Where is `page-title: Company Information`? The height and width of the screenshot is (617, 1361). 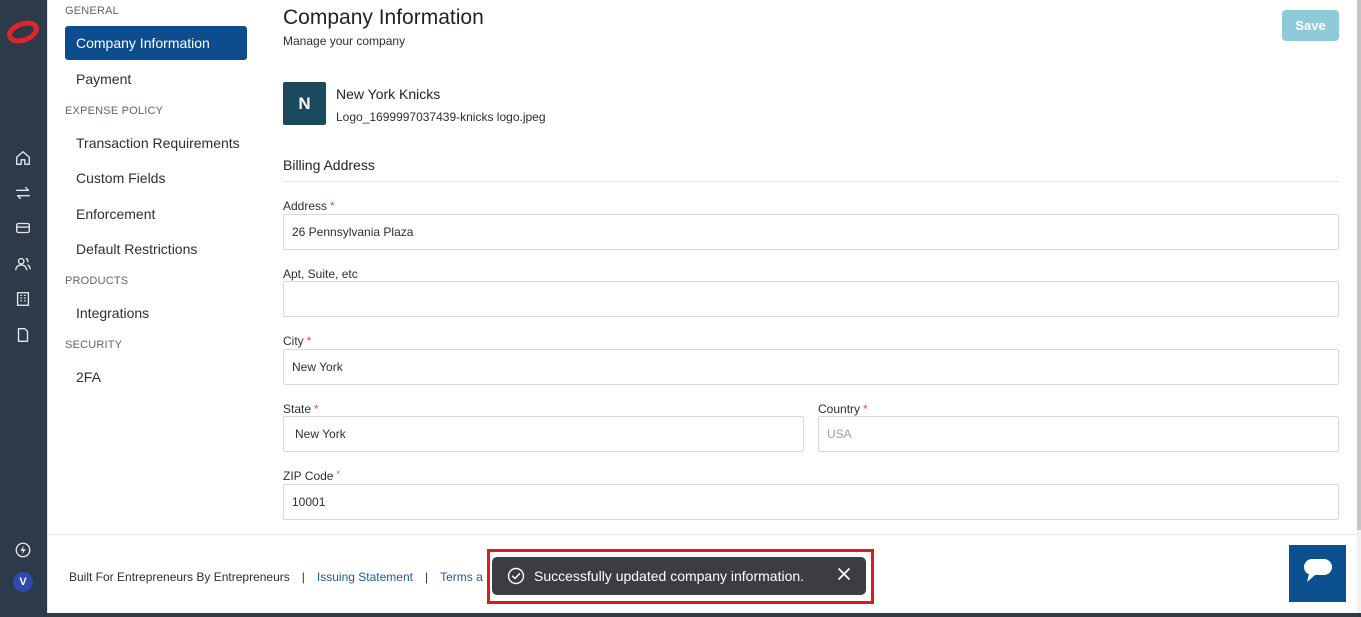
page-title: Company Information is located at coordinates (383, 17).